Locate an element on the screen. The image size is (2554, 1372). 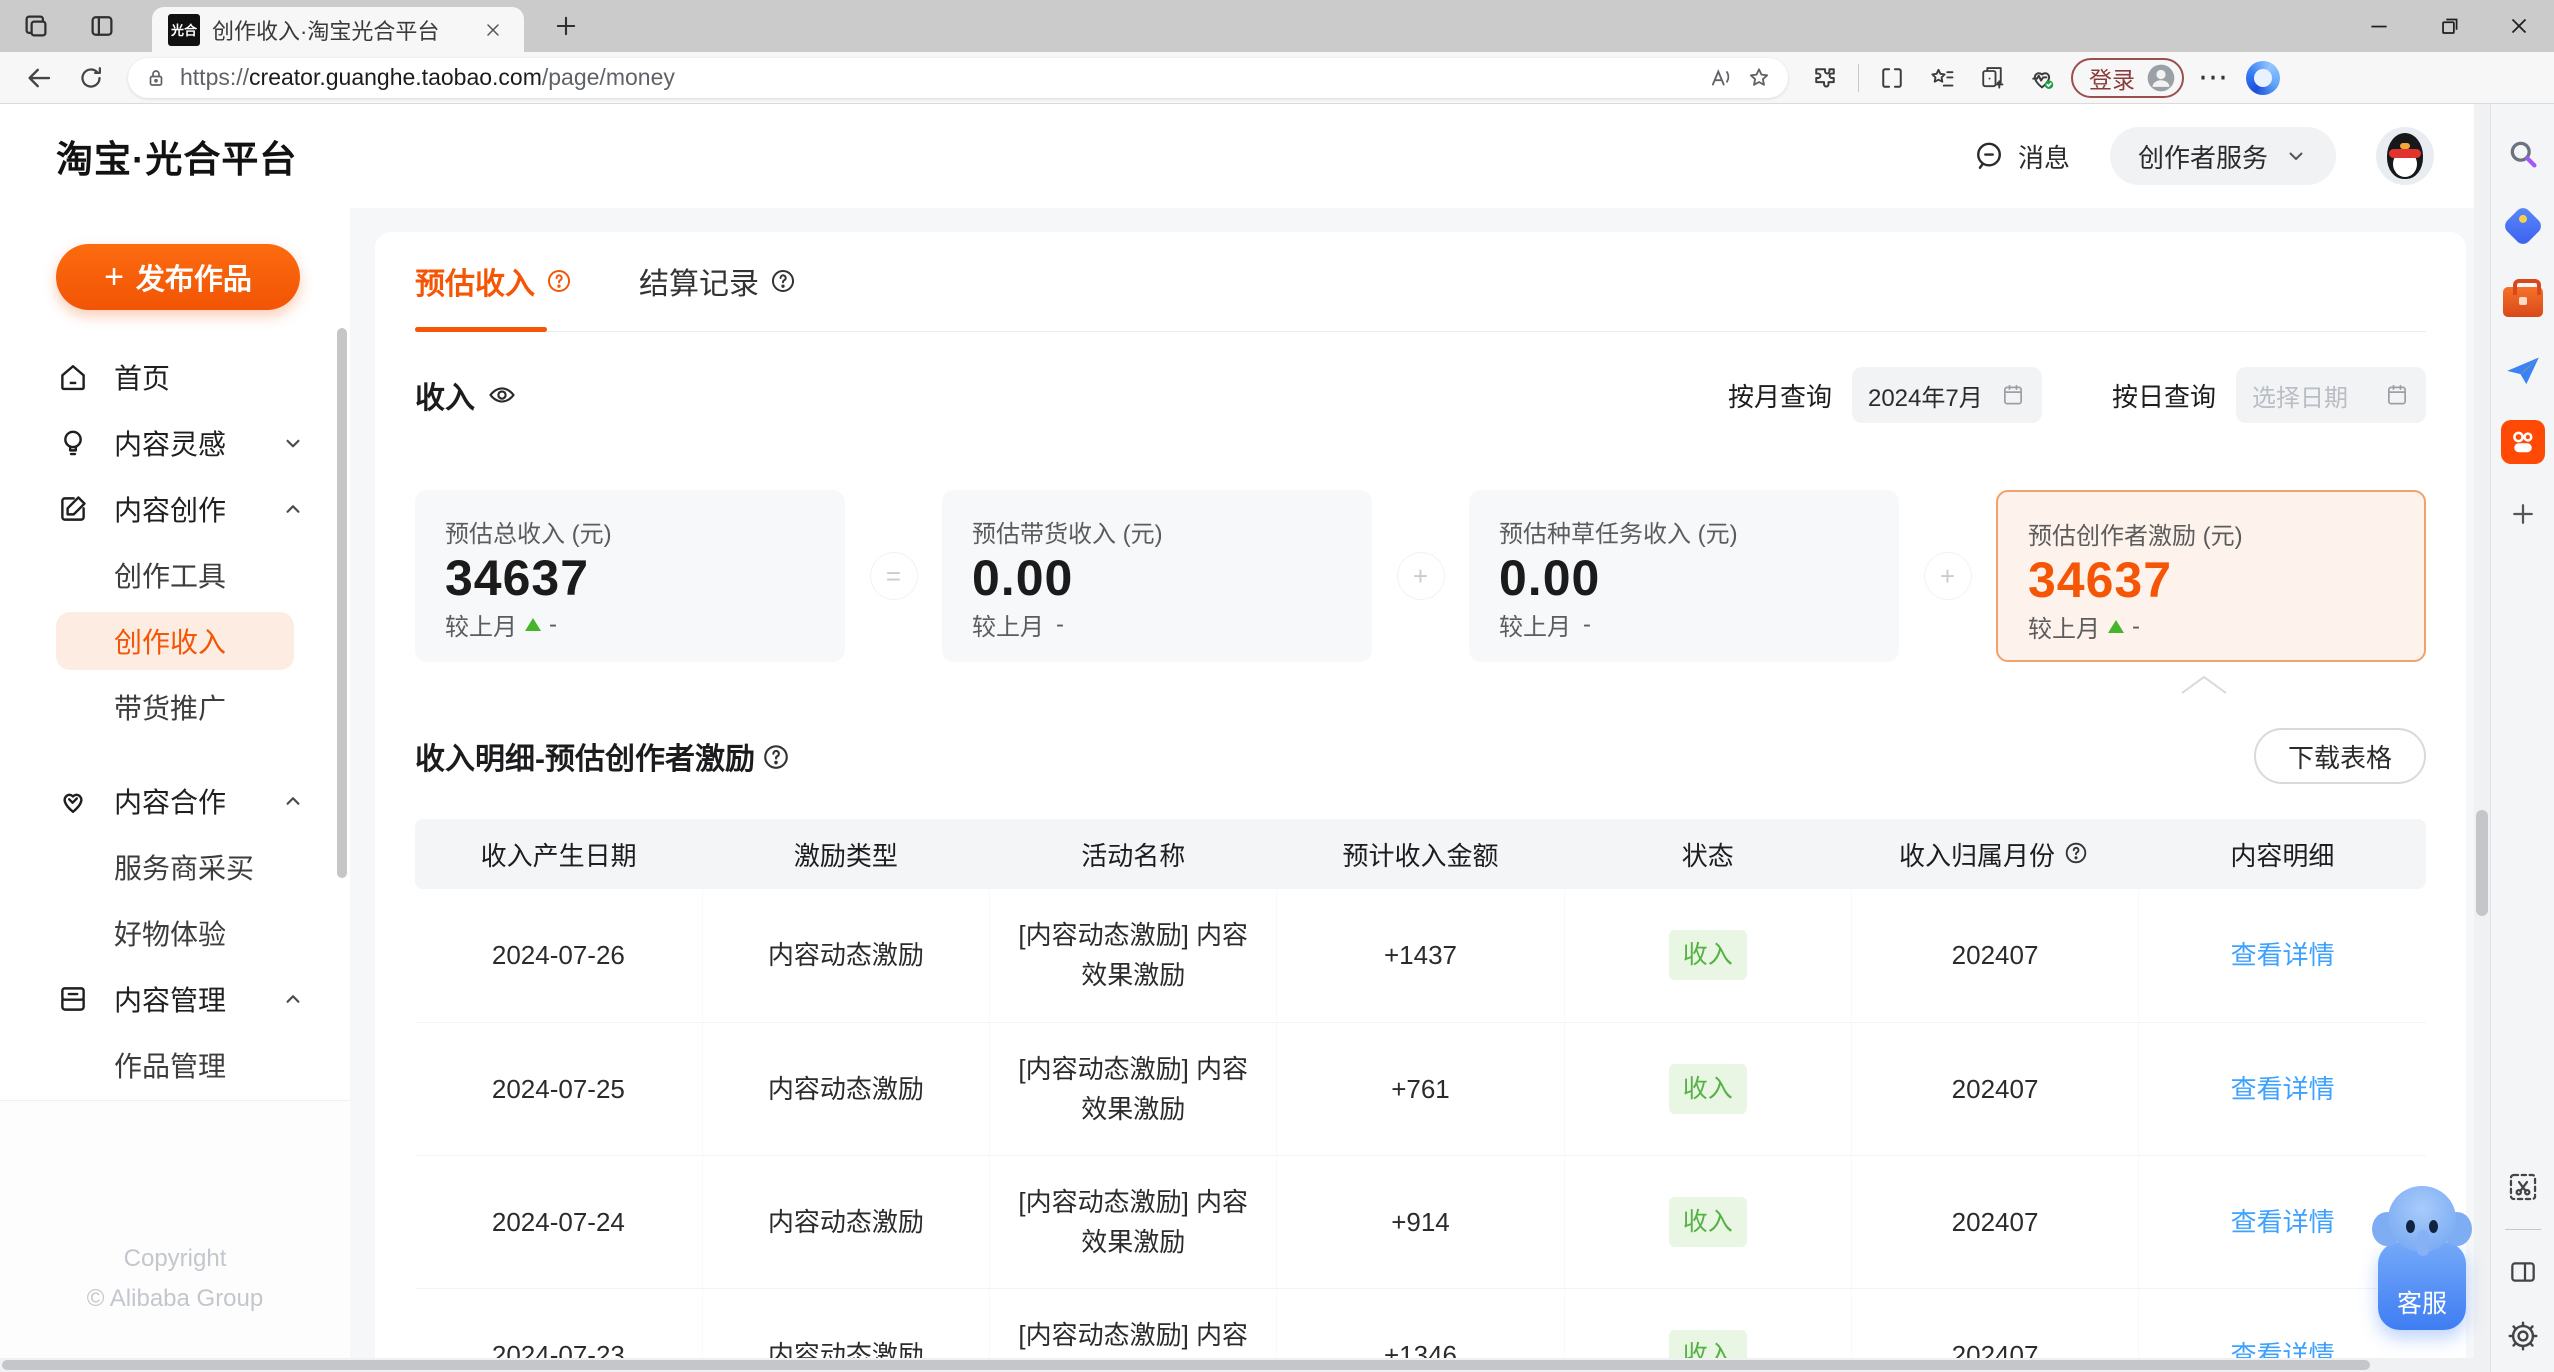
browser-essentials-icon is located at coordinates (2042, 78).